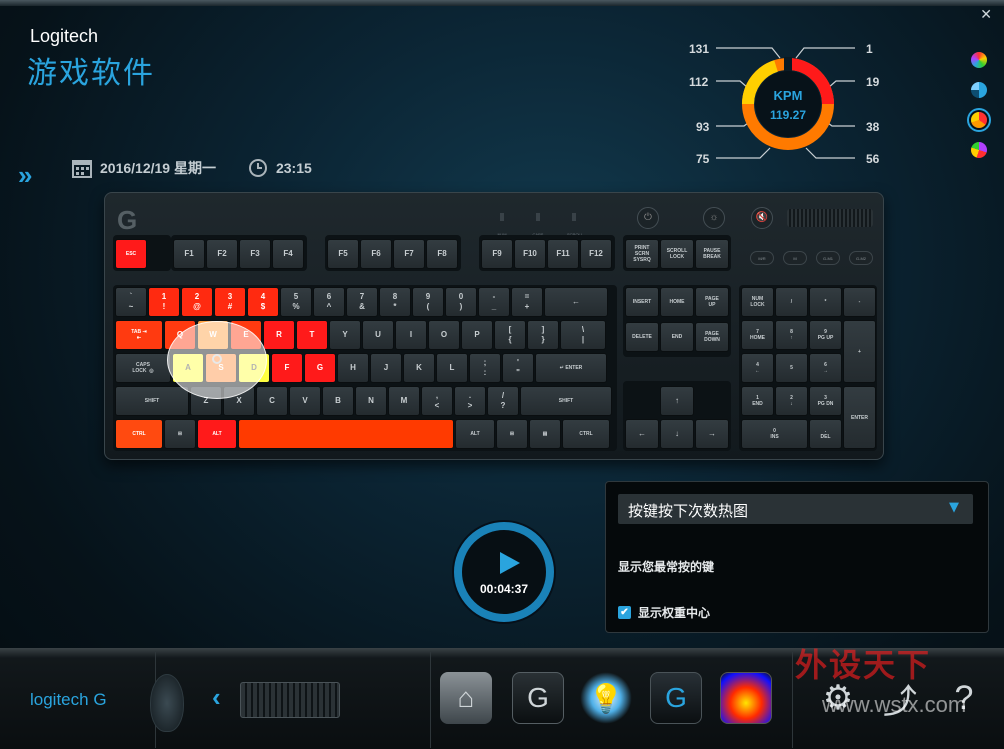  Describe the element at coordinates (512, 434) in the screenshot. I see `key: ⊞` at that location.